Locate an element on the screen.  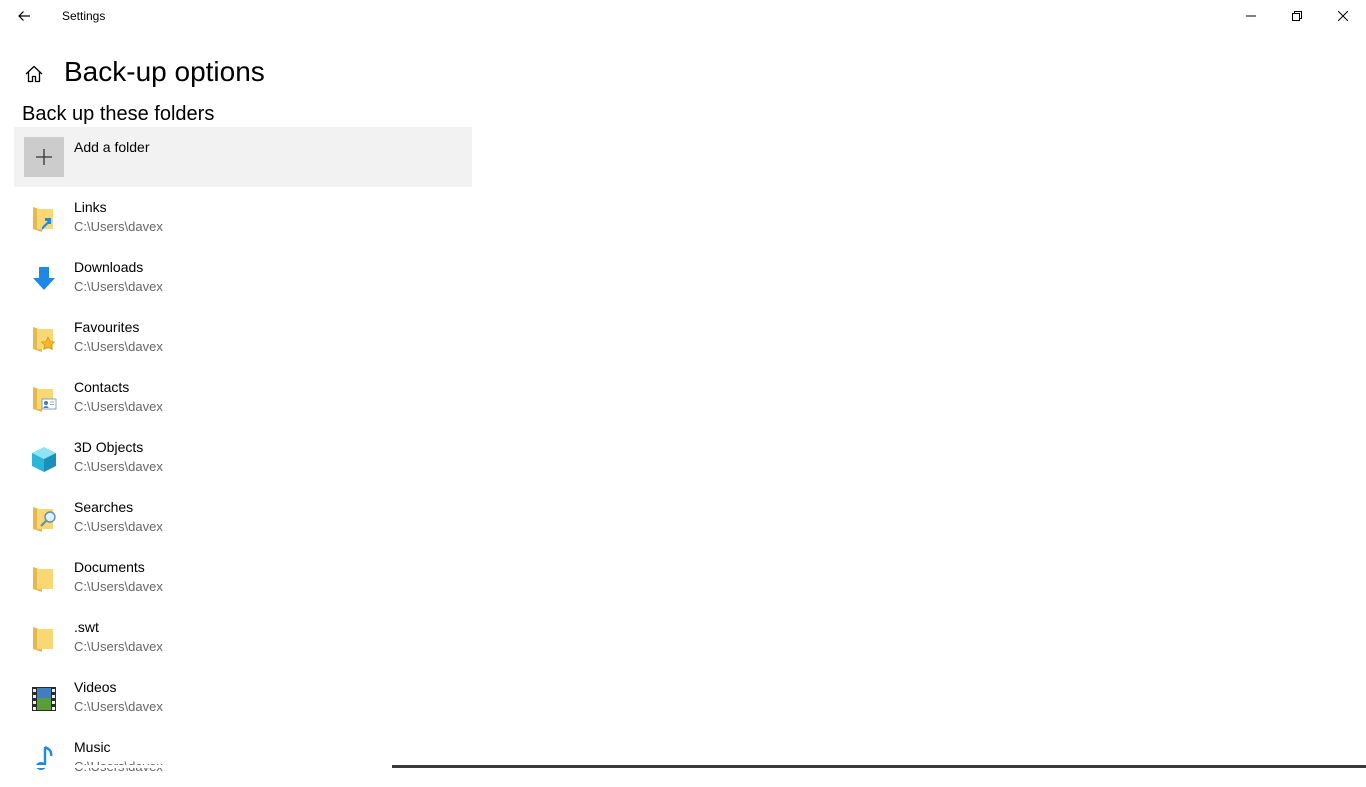
close-icon is located at coordinates (1343, 16).